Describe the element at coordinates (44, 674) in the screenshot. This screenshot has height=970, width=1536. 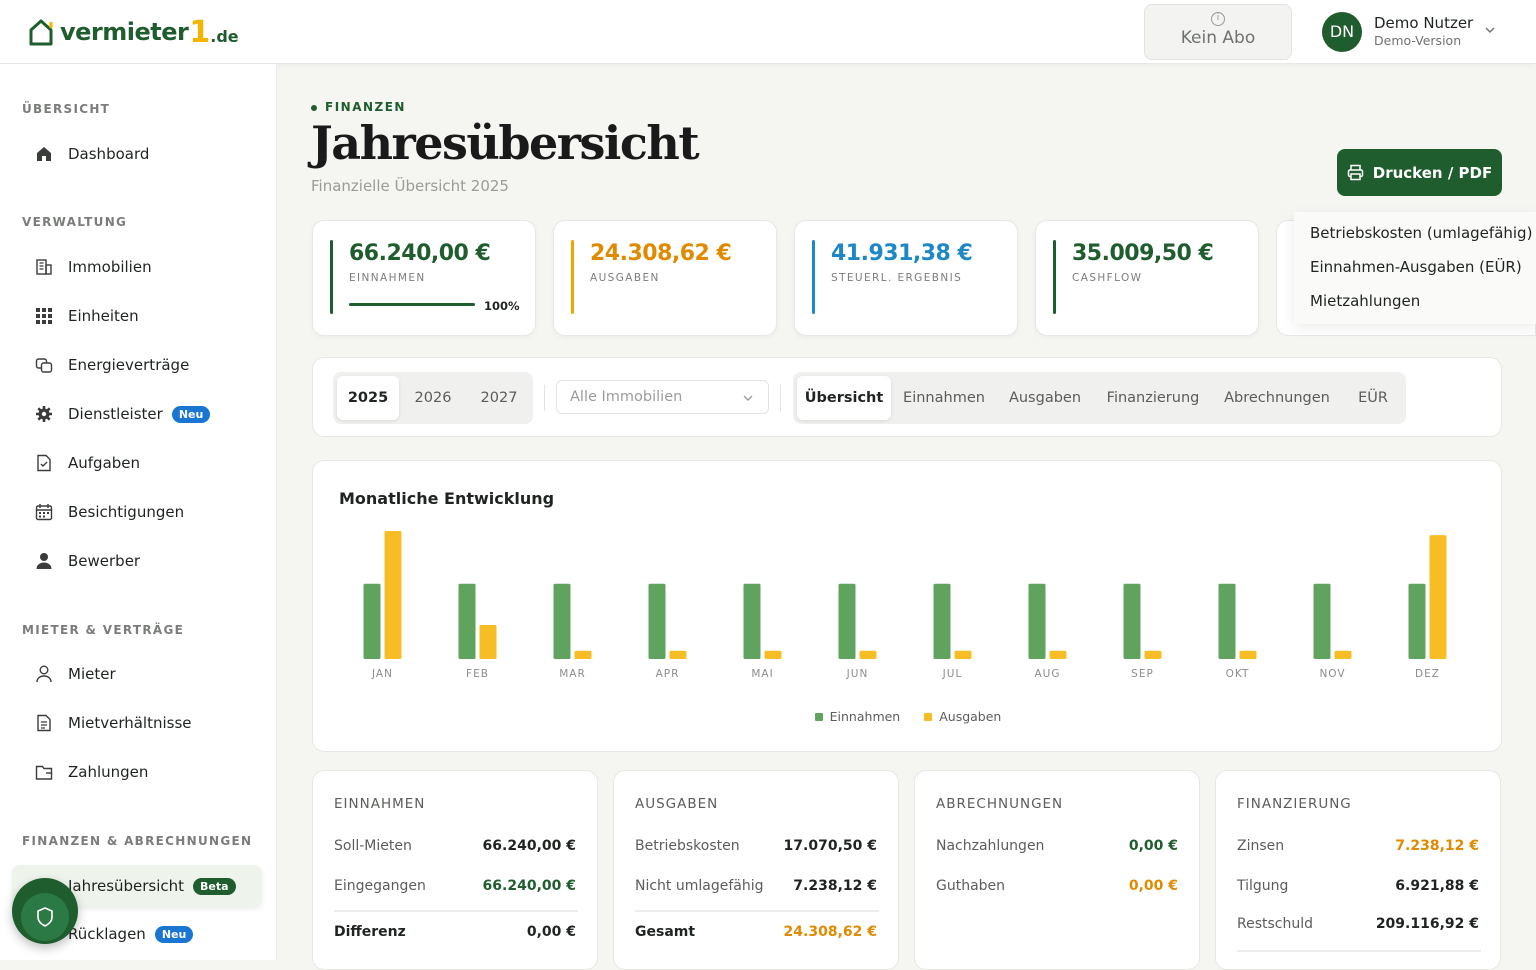
I see `person-icon` at that location.